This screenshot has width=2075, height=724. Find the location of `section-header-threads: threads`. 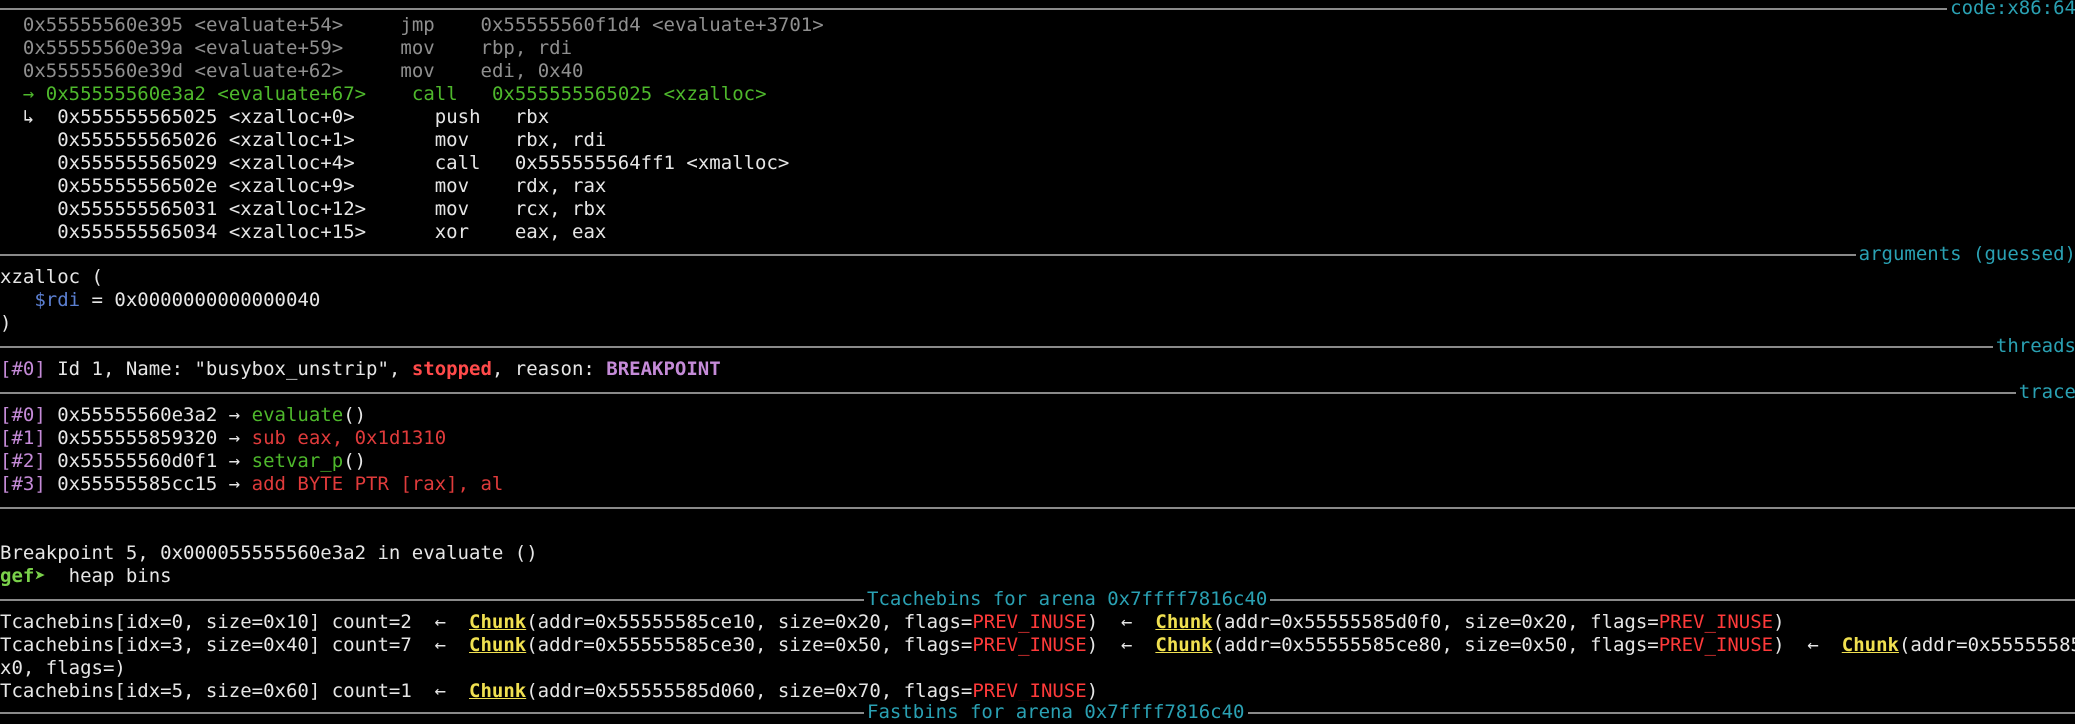

section-header-threads: threads is located at coordinates (1037, 346).